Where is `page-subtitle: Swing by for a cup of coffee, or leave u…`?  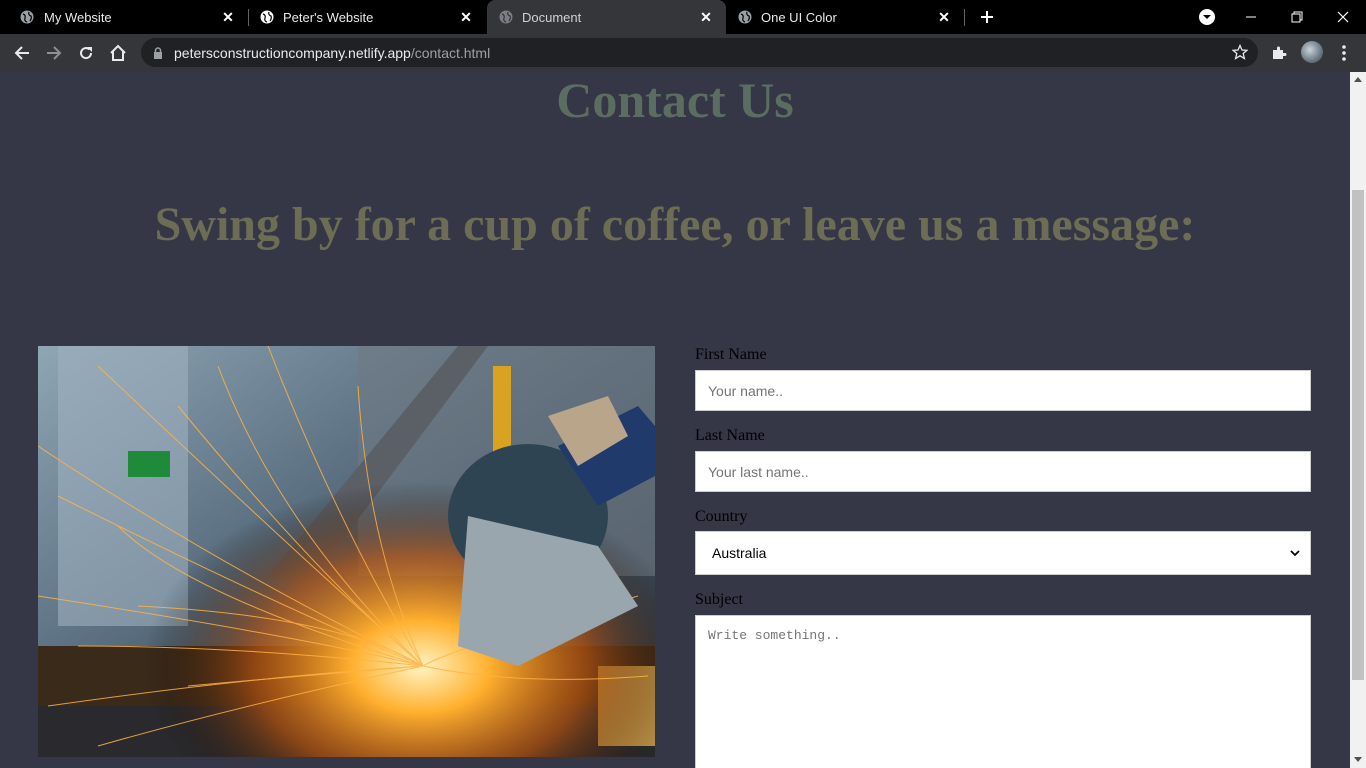
page-subtitle: Swing by for a cup of coffee, or leave u… is located at coordinates (675, 224).